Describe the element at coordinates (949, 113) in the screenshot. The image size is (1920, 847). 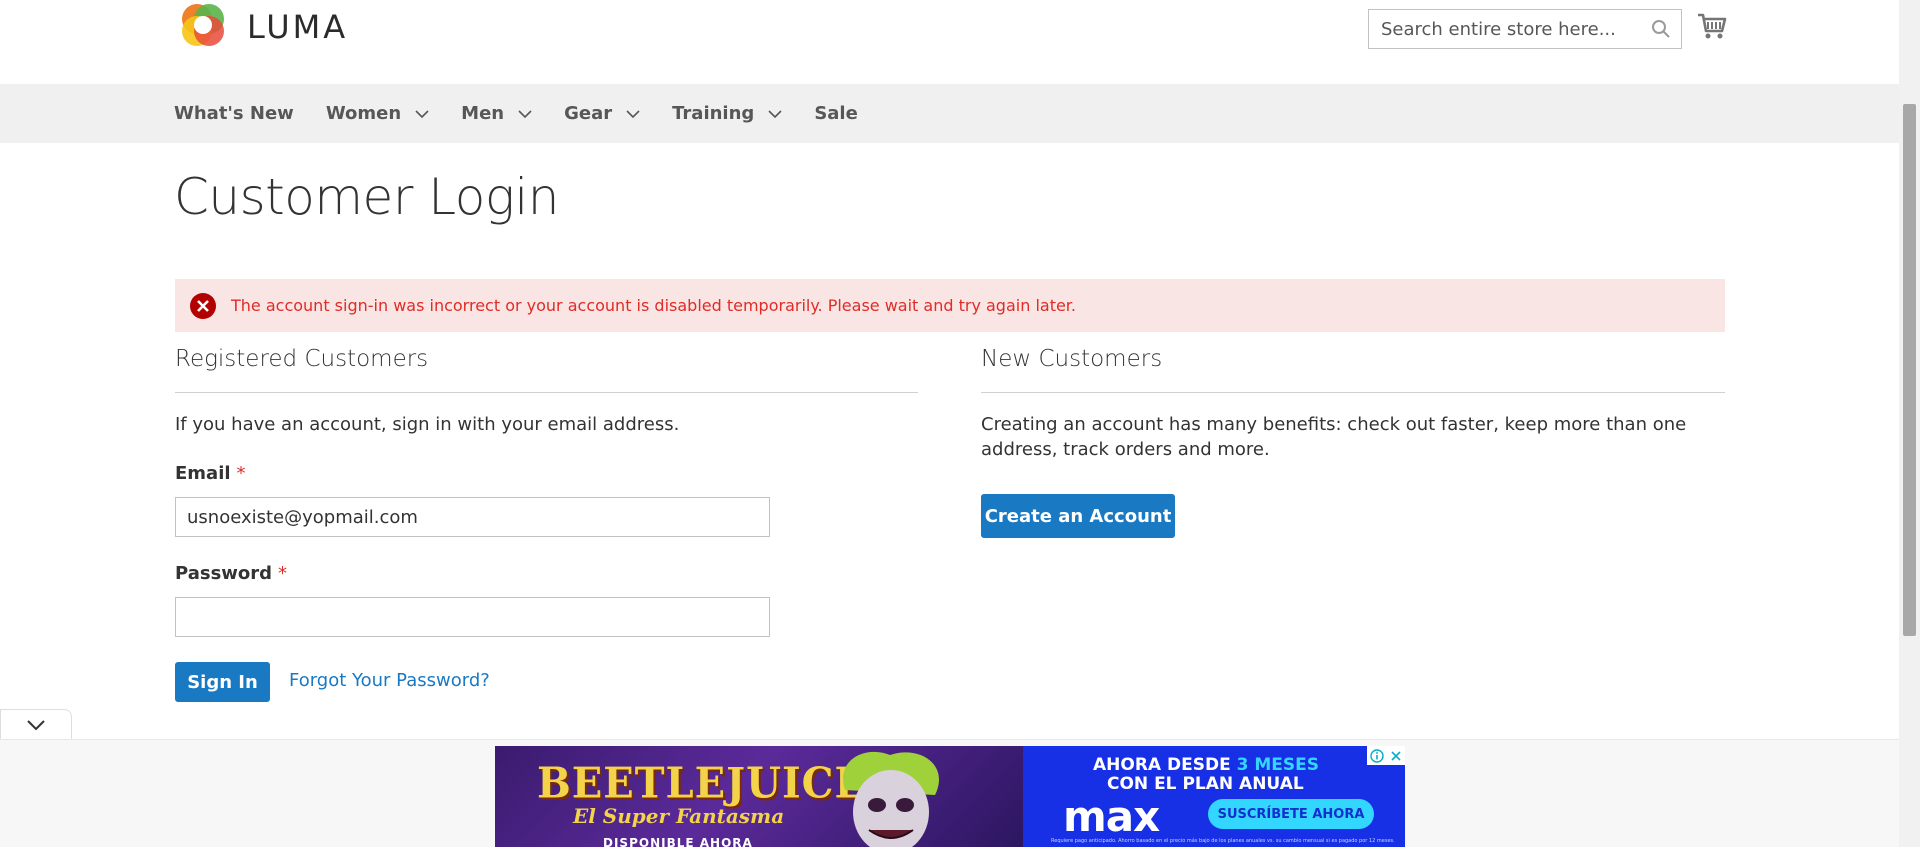
I see `main-navigation: What's New Women Men Gear Training Sale` at that location.